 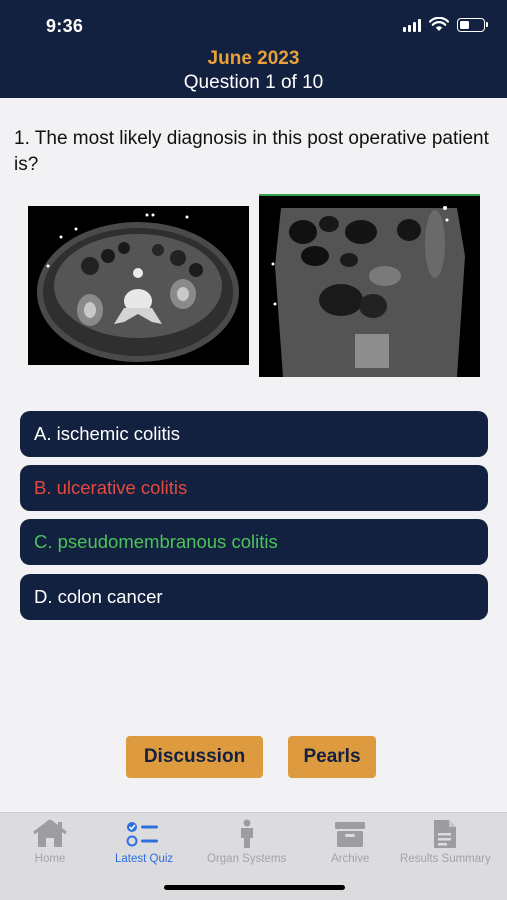 What do you see at coordinates (254, 488) in the screenshot?
I see `answer-option-b: B. ulcerative colitis` at bounding box center [254, 488].